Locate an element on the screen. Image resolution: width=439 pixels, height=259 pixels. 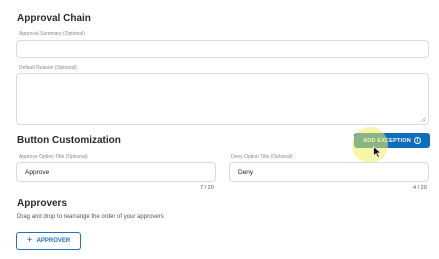
add-approver-label: APPROVER is located at coordinates (53, 241).